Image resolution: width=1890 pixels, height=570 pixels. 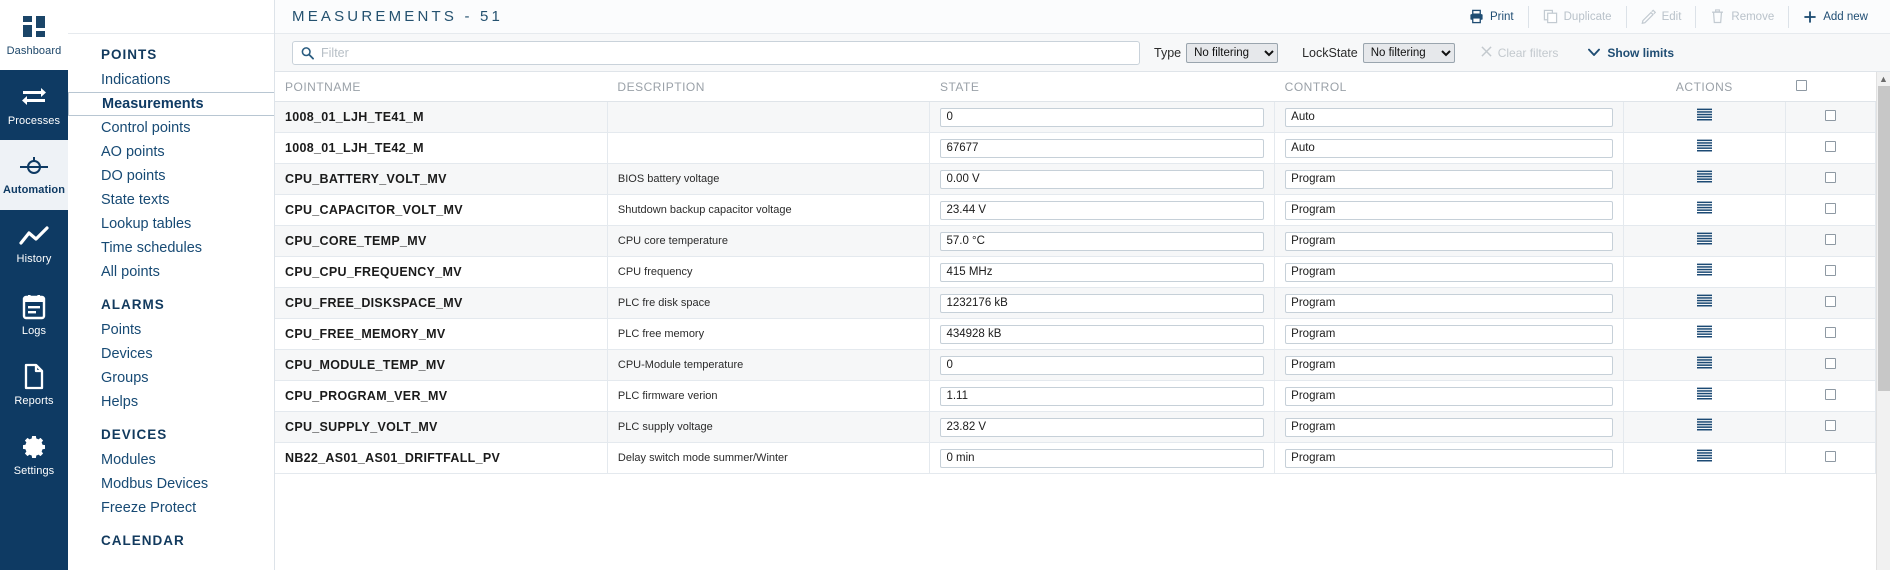 I want to click on select-all-checkbox, so click(x=1801, y=85).